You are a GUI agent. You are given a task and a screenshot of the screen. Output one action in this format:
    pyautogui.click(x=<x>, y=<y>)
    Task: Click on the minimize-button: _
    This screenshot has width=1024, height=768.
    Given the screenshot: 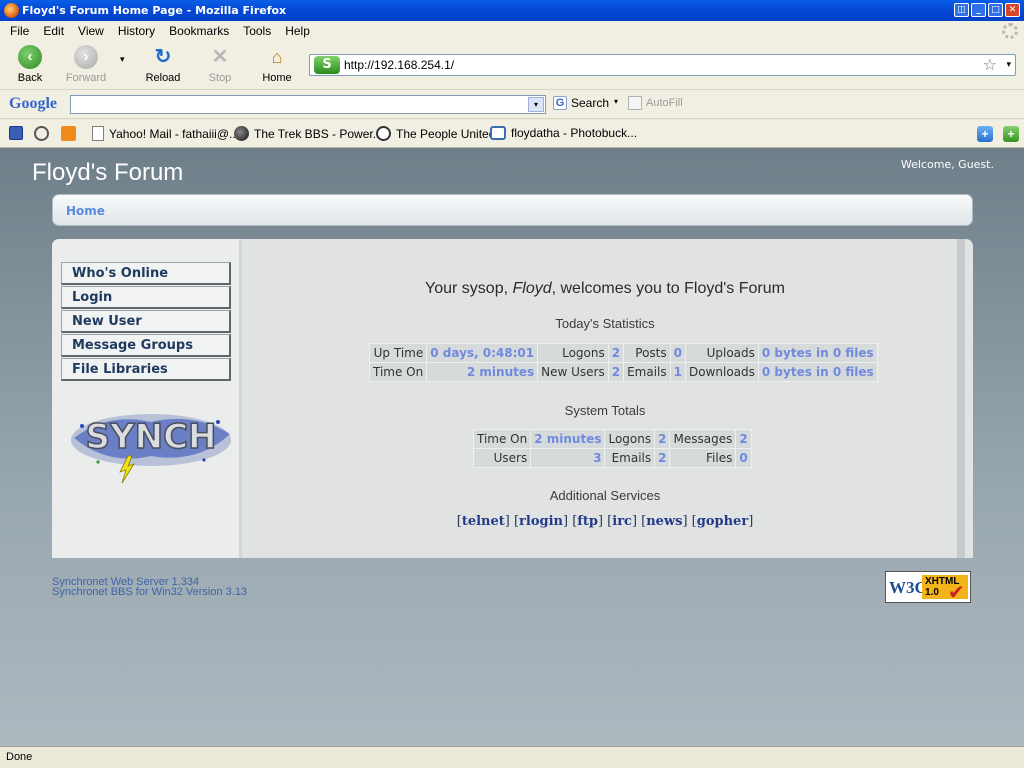 What is the action you would take?
    pyautogui.click(x=978, y=10)
    